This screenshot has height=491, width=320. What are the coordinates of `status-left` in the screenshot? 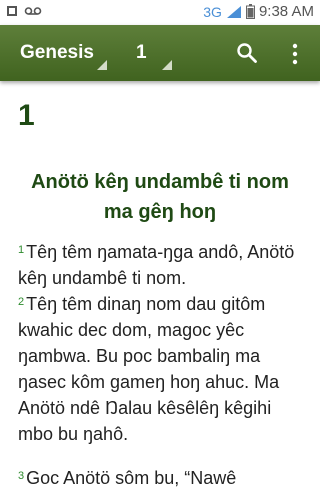 It's located at (24, 11).